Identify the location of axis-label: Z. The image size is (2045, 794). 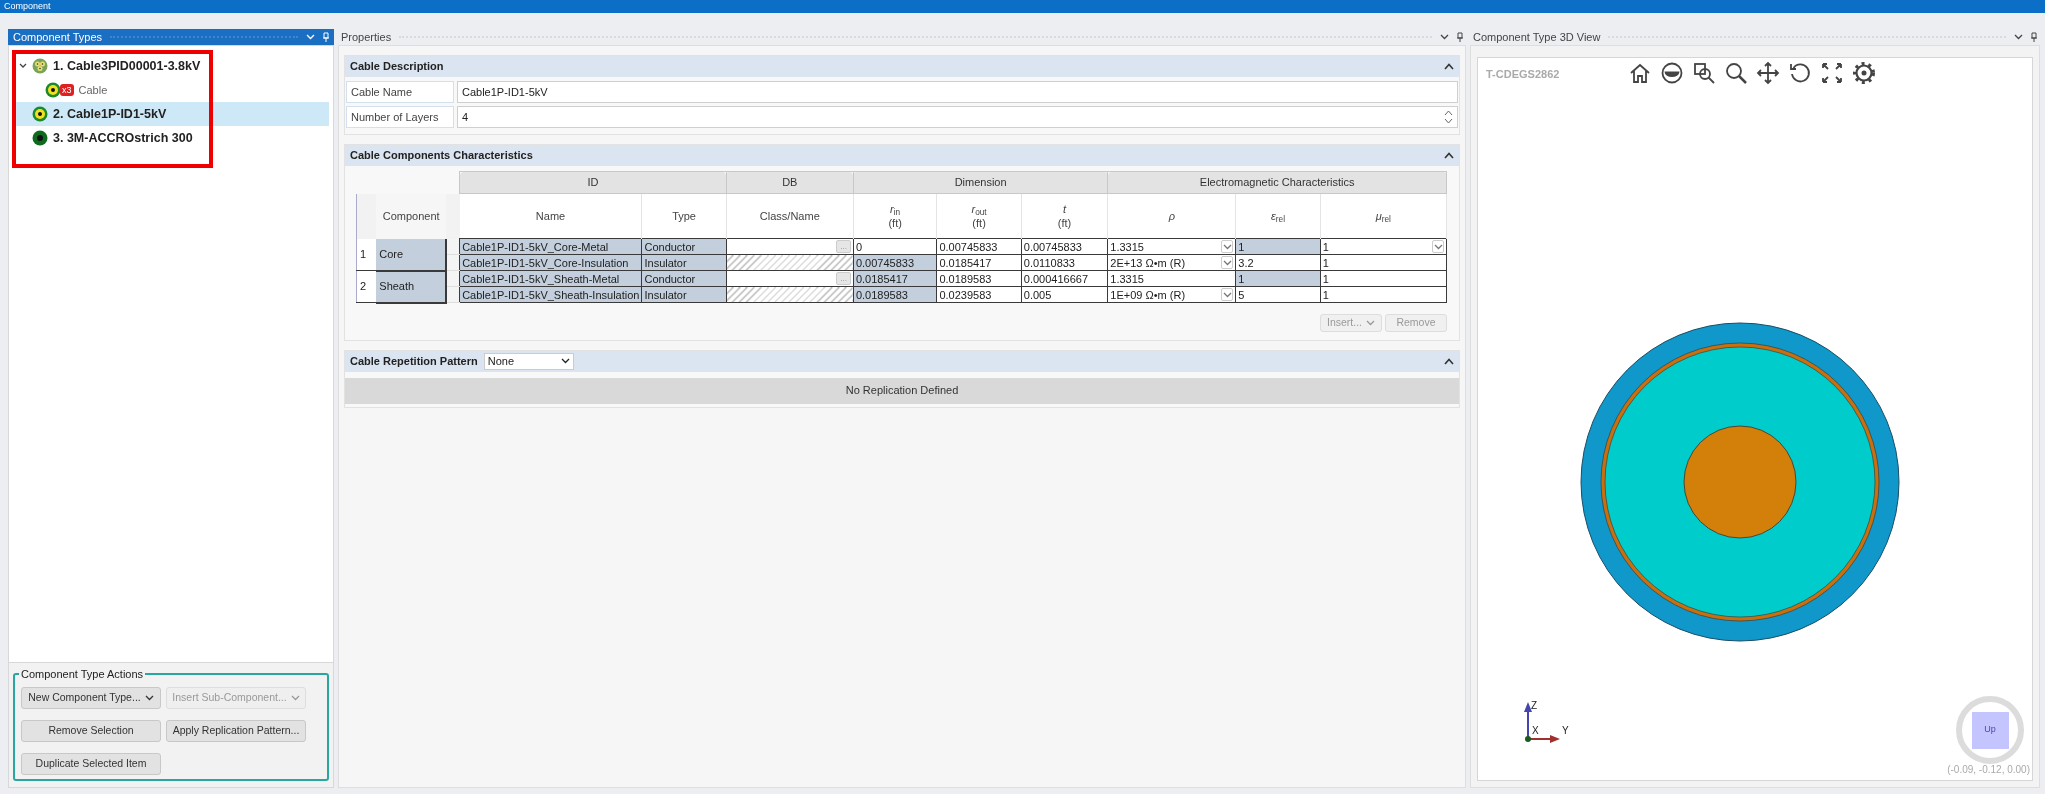
(1534, 705).